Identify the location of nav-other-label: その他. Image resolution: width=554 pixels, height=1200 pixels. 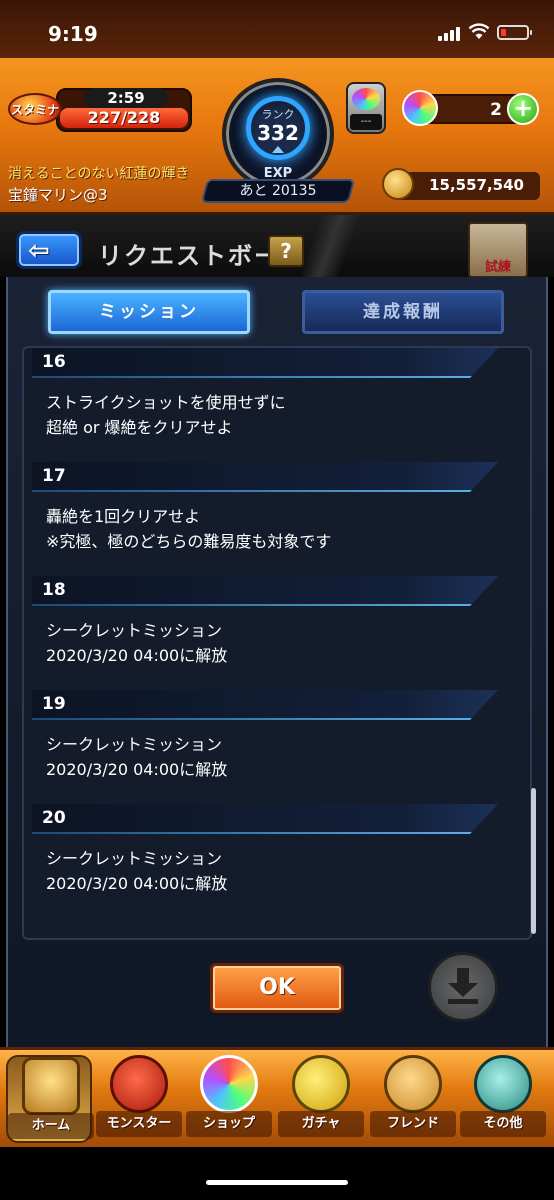
(503, 1124).